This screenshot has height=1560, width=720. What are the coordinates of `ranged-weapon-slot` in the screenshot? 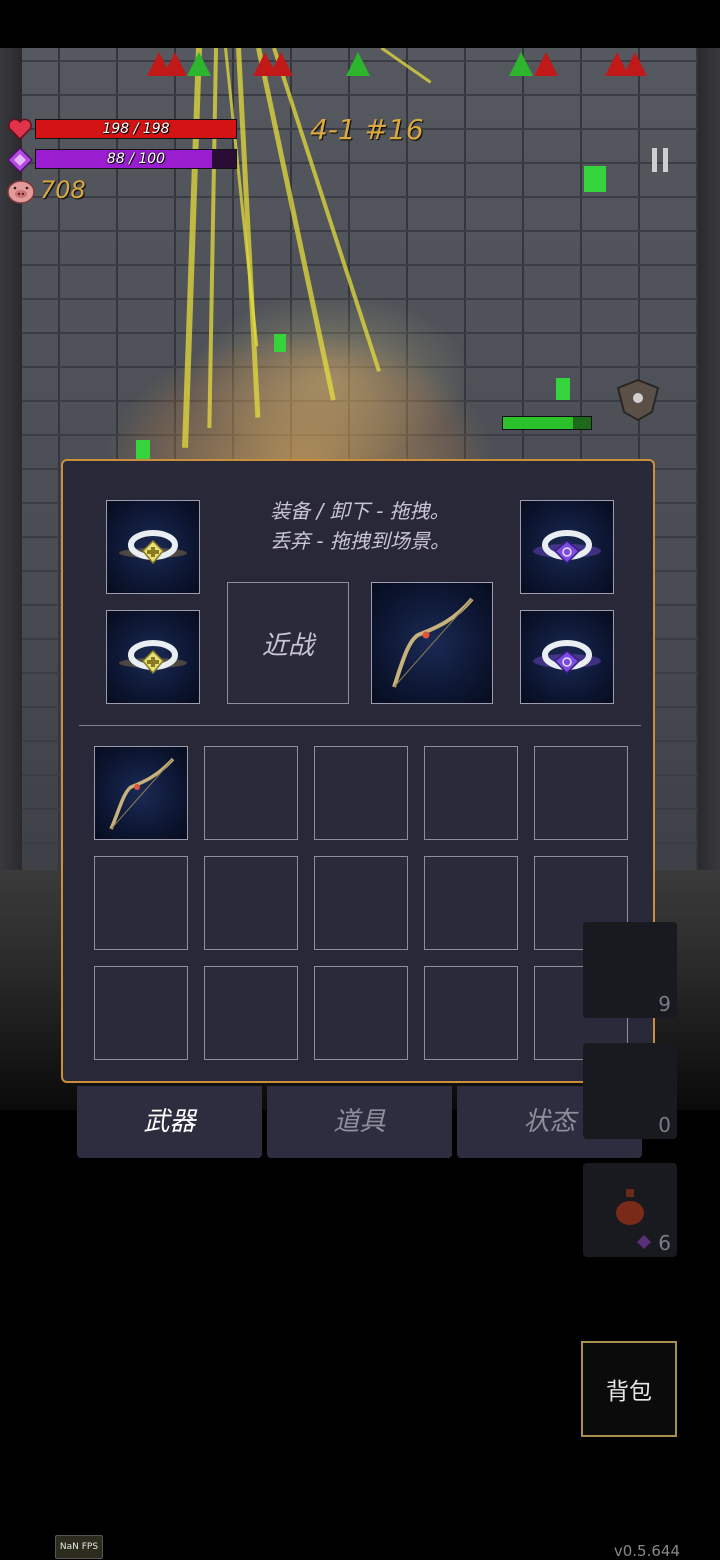 It's located at (432, 643).